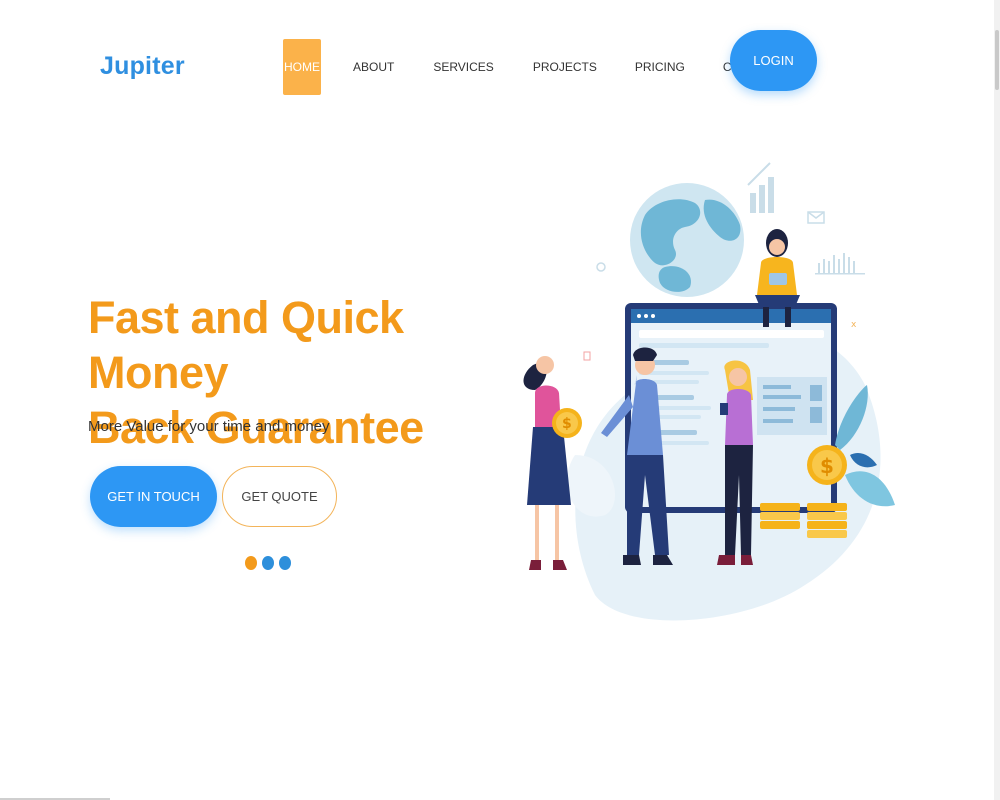  What do you see at coordinates (687, 240) in the screenshot?
I see `globe-icon` at bounding box center [687, 240].